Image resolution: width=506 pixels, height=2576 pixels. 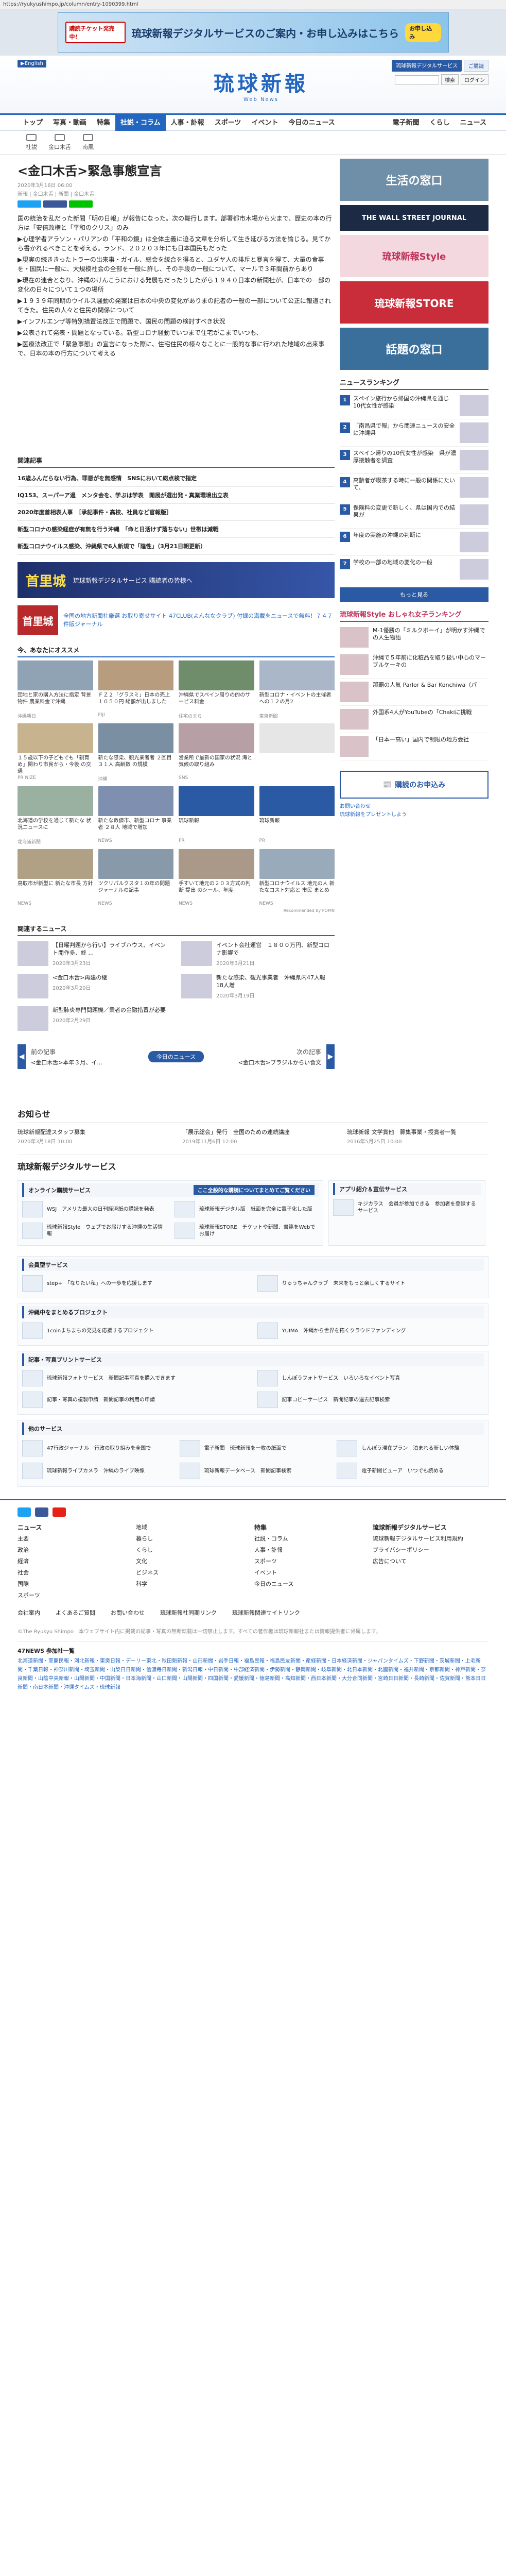 What do you see at coordinates (370, 1400) in the screenshot?
I see `service-item: 記事コピーサービス 新聞記事の過去記事検索` at bounding box center [370, 1400].